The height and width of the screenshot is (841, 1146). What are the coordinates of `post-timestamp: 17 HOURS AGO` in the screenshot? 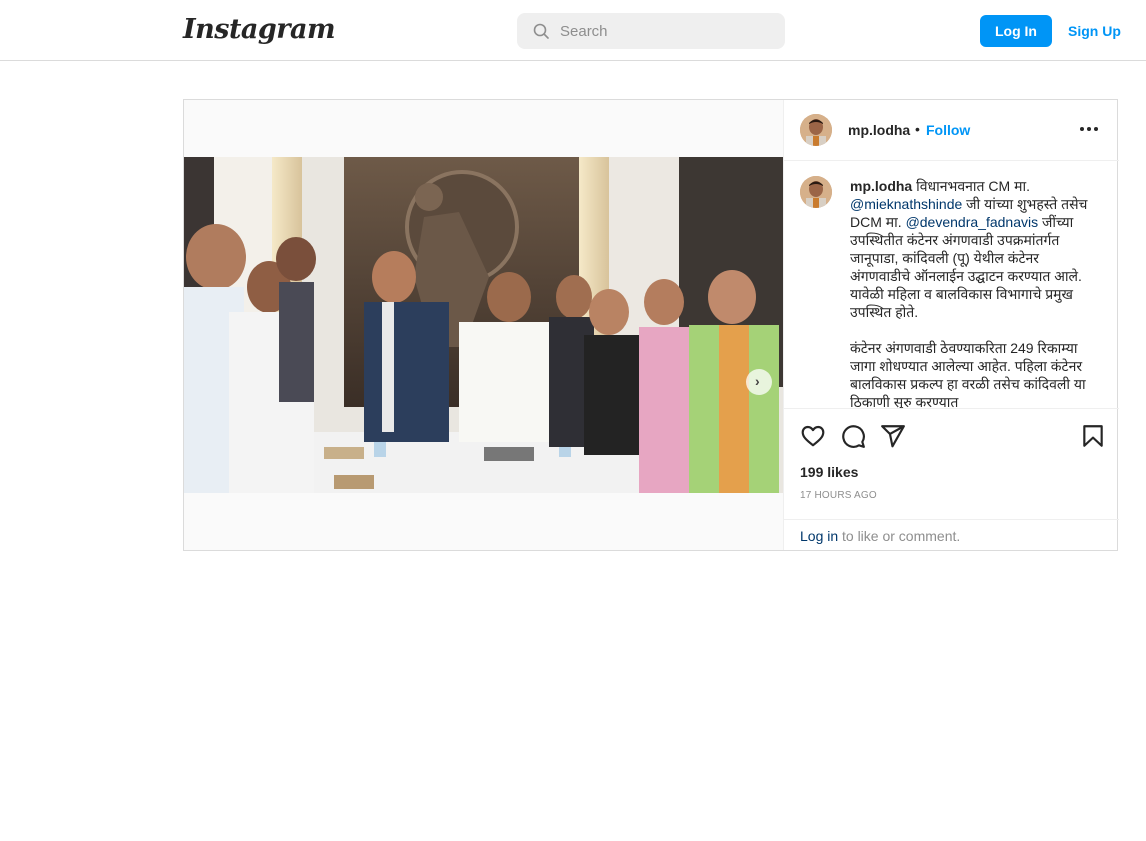 It's located at (838, 495).